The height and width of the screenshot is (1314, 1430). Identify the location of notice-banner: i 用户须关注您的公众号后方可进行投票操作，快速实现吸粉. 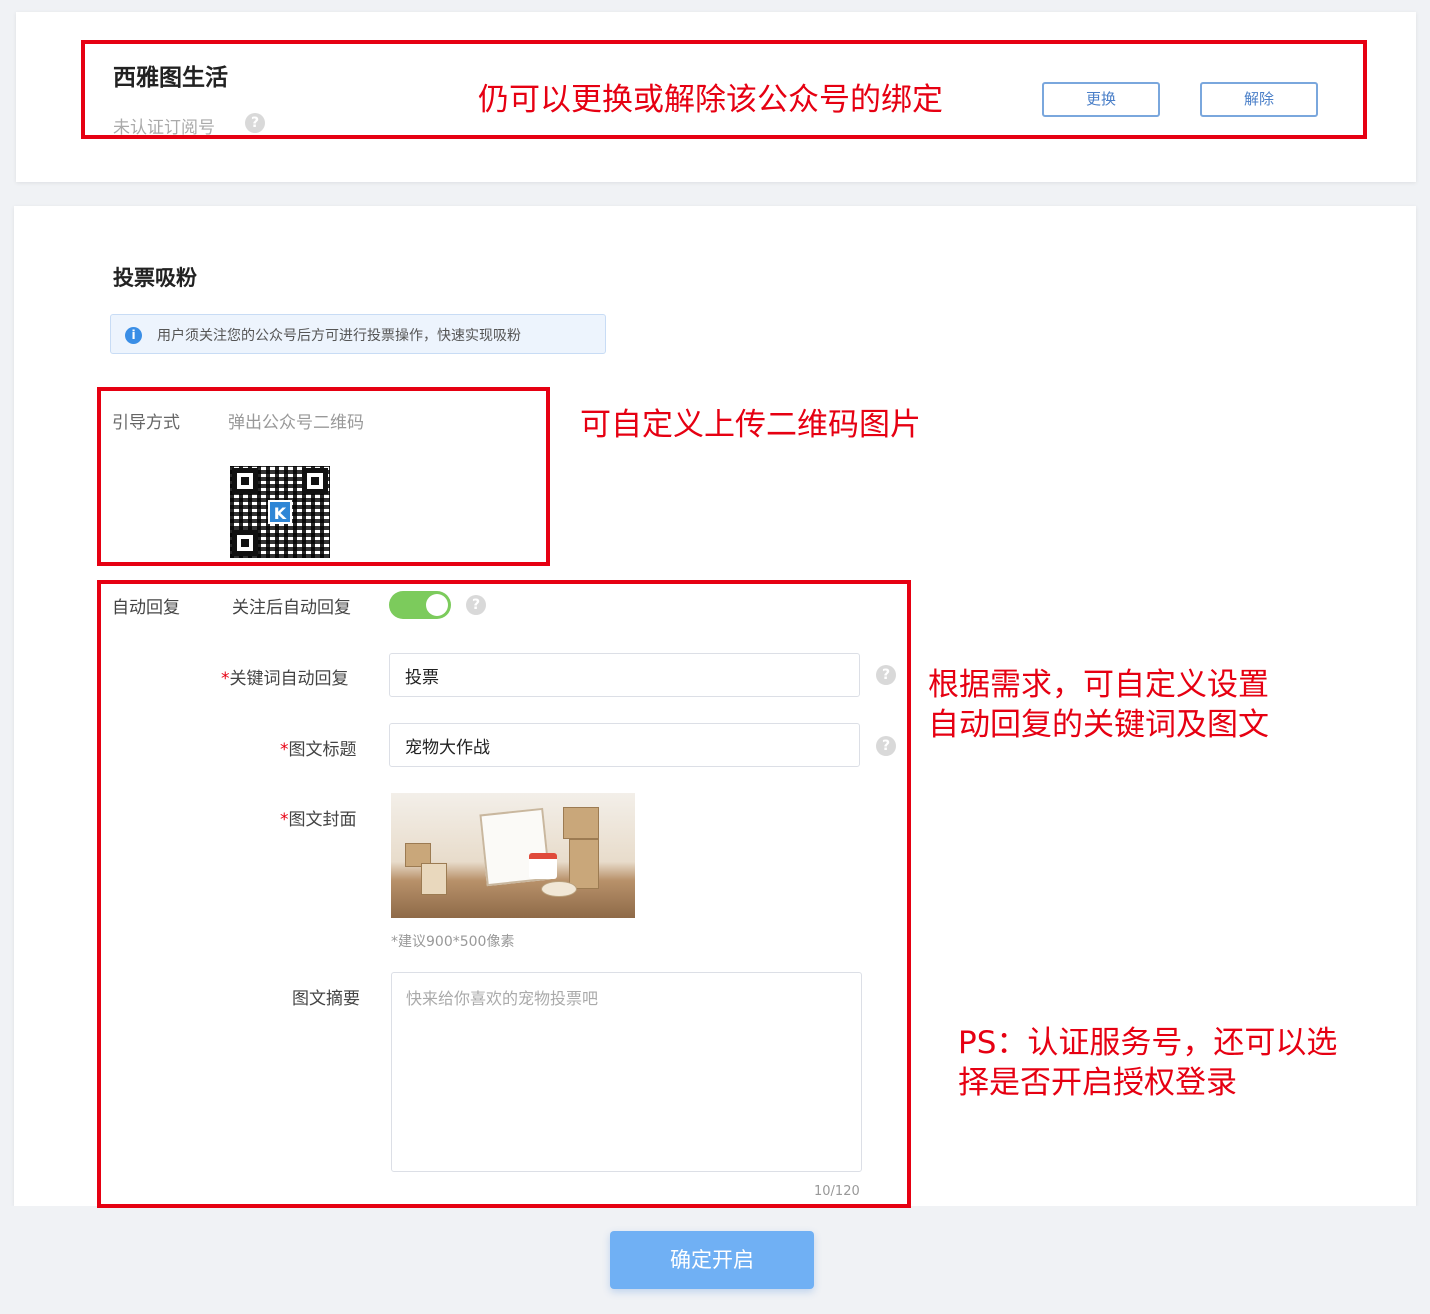
(358, 334).